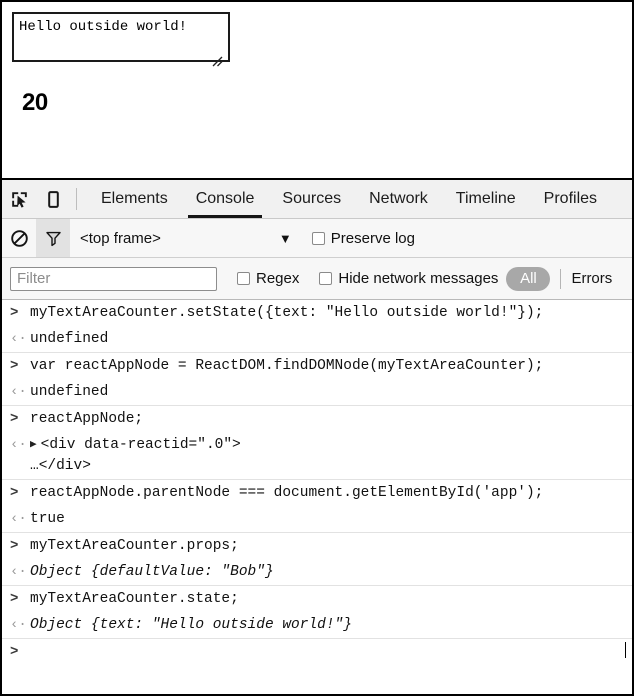 The image size is (634, 696). What do you see at coordinates (570, 199) in the screenshot?
I see `tab-profiles: Profiles` at bounding box center [570, 199].